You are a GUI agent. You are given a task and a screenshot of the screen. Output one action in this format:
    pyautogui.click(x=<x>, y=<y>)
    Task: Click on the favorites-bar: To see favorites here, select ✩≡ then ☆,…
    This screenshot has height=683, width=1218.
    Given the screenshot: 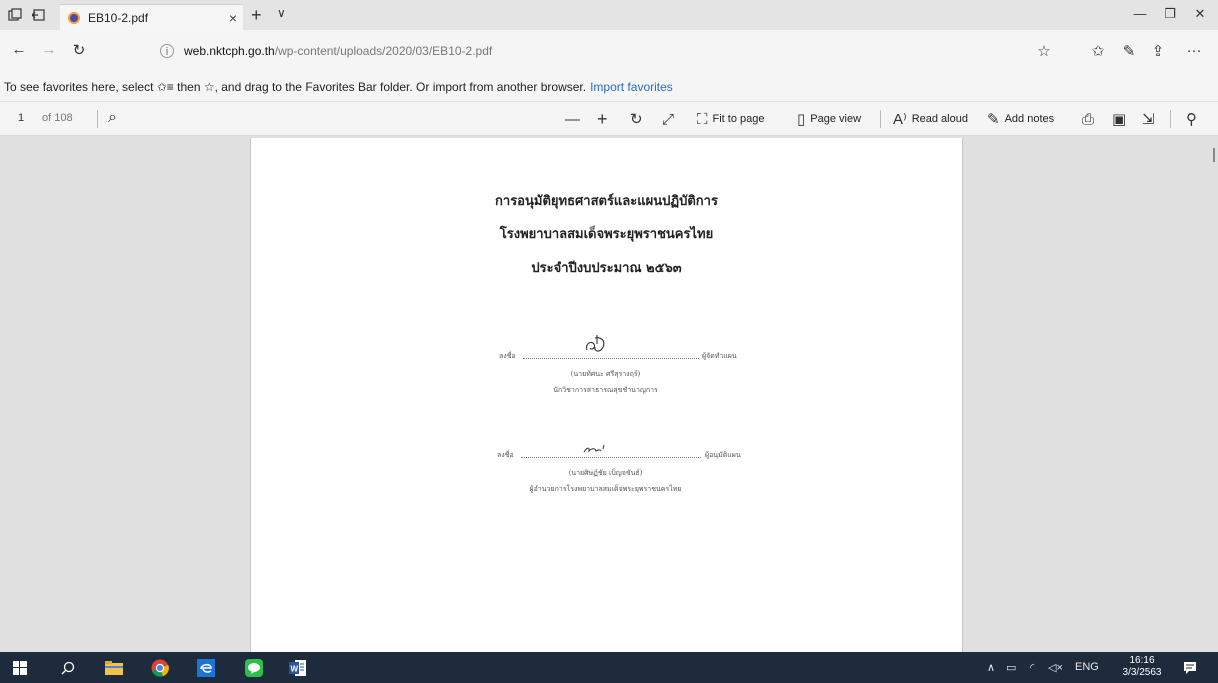 What is the action you would take?
    pyautogui.click(x=609, y=87)
    